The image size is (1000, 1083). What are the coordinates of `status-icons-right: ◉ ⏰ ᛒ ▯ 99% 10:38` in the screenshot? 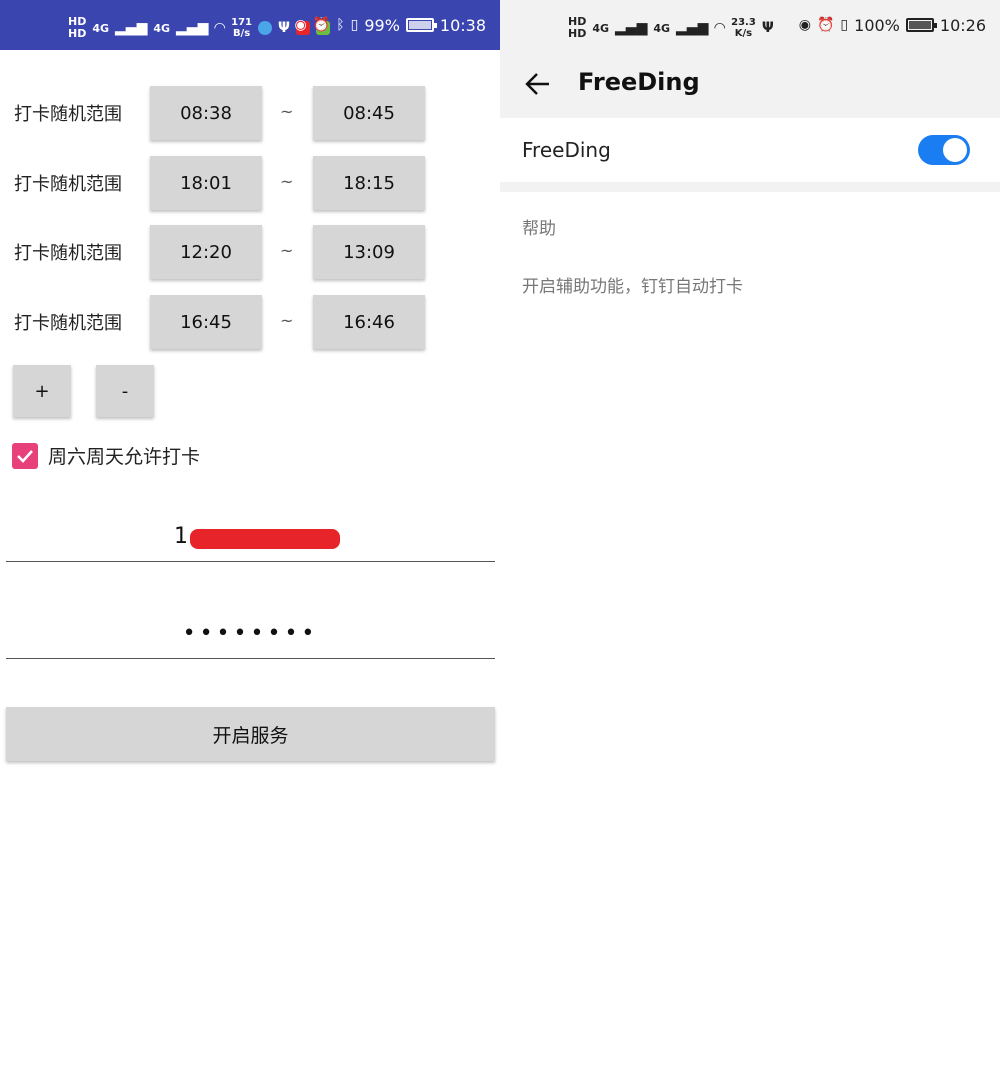 It's located at (390, 25).